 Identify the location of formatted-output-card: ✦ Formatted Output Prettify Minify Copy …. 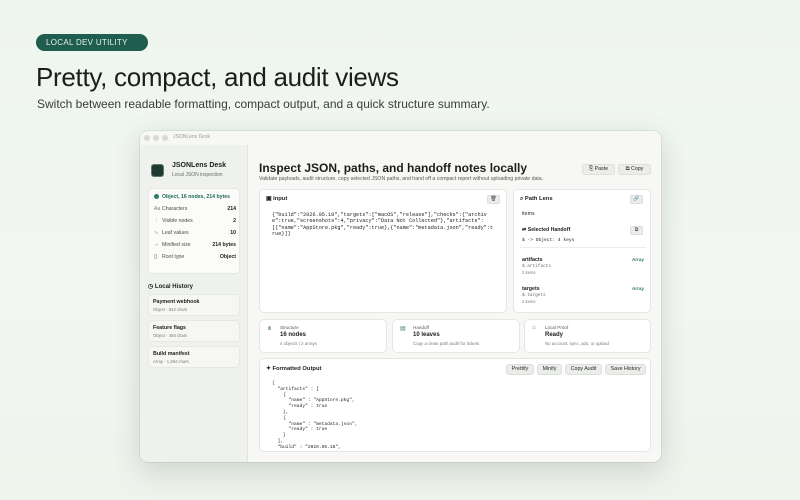
(455, 405).